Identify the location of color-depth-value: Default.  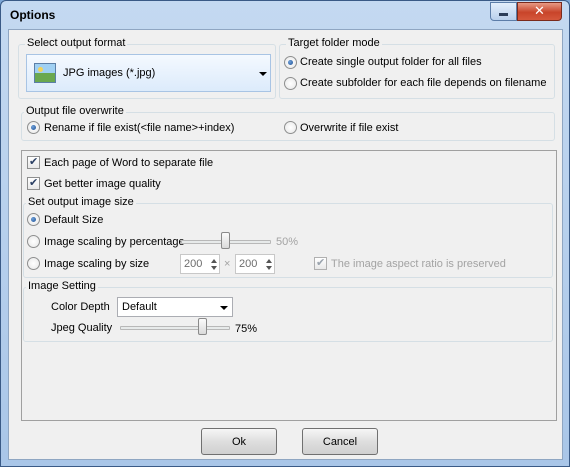
(139, 307).